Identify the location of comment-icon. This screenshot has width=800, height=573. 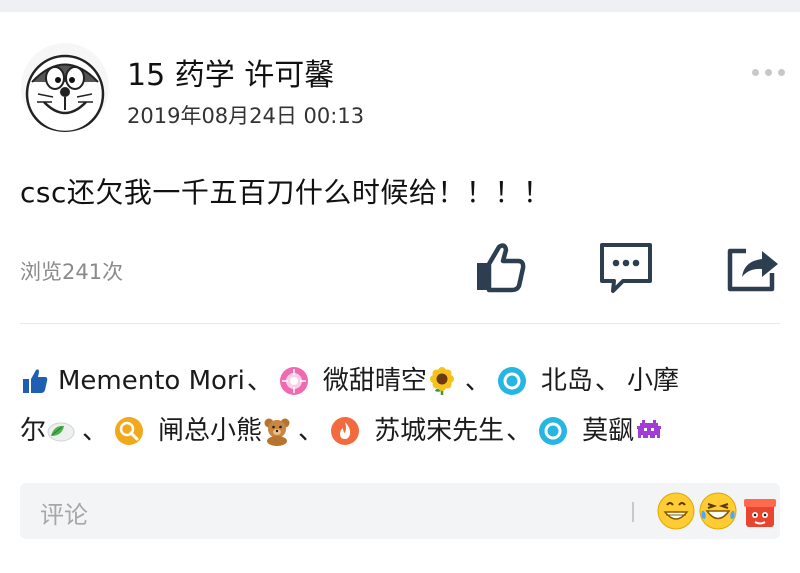
(626, 268).